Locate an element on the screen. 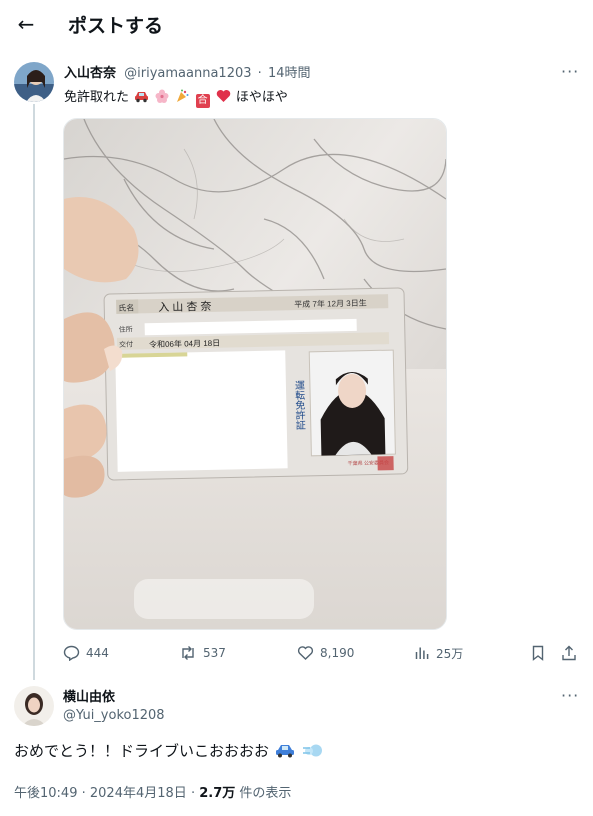 This screenshot has height=816, width=593. bookmark-button is located at coordinates (541, 653).